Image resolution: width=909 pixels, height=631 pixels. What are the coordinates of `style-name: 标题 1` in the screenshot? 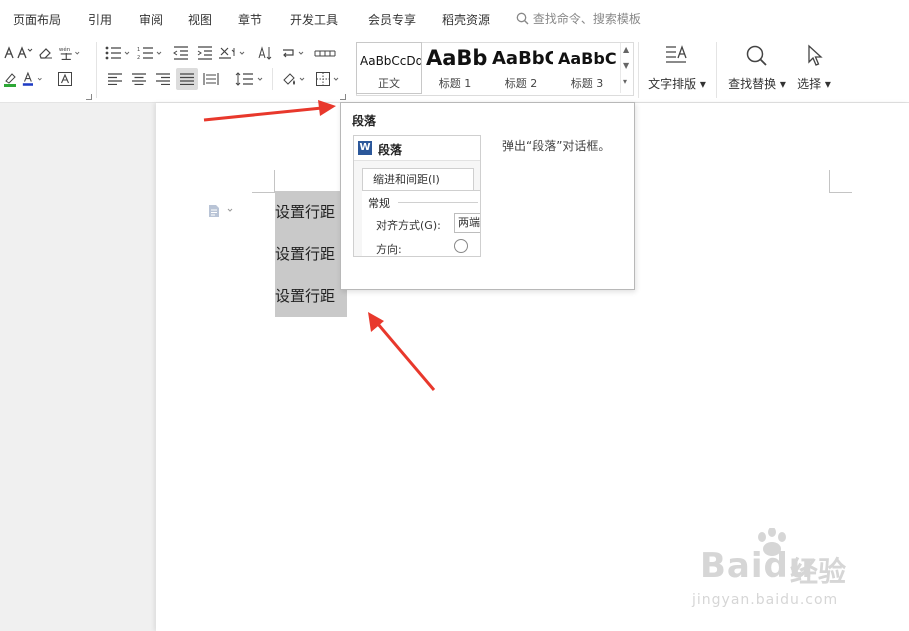 It's located at (455, 83).